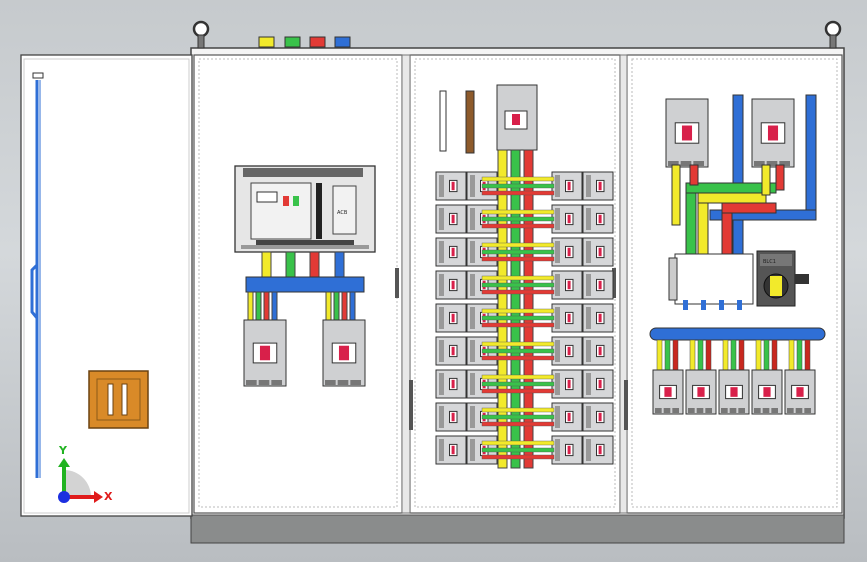  Describe the element at coordinates (304, 42) in the screenshot. I see `top-phase-terminals` at that location.